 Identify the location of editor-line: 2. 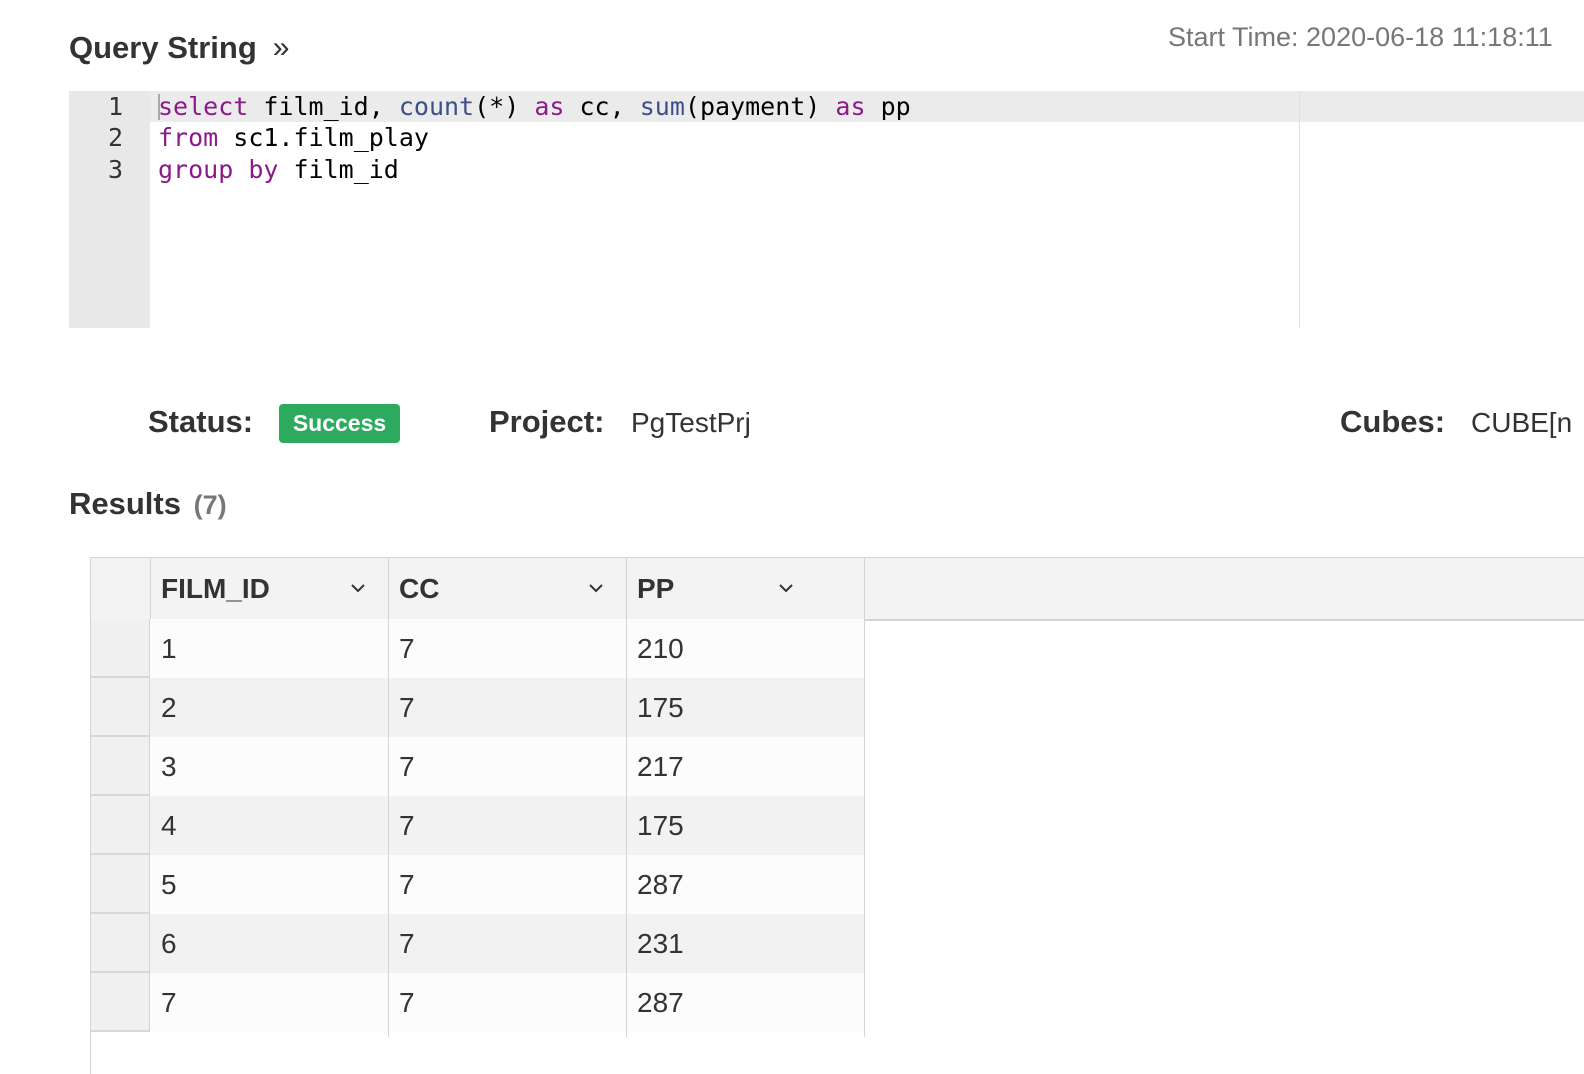
(96, 137).